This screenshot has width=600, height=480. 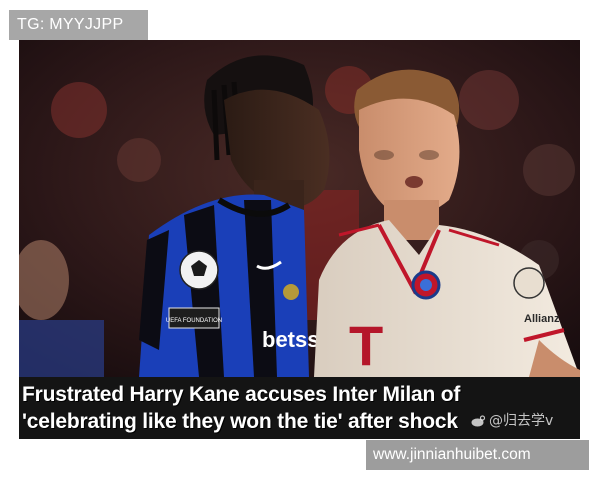 I want to click on weibo-watermark: @归去学v, so click(x=526, y=421).